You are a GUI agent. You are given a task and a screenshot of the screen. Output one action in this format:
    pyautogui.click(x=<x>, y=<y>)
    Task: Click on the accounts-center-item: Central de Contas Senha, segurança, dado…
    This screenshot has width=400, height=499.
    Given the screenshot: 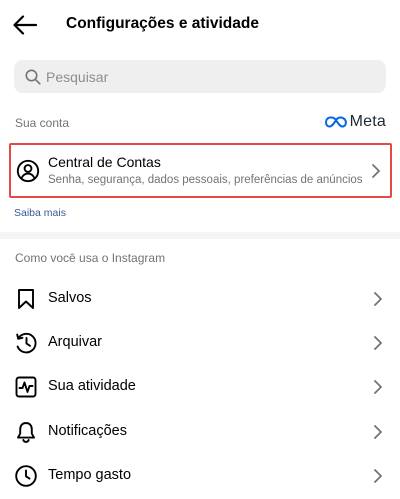 What is the action you would take?
    pyautogui.click(x=200, y=170)
    